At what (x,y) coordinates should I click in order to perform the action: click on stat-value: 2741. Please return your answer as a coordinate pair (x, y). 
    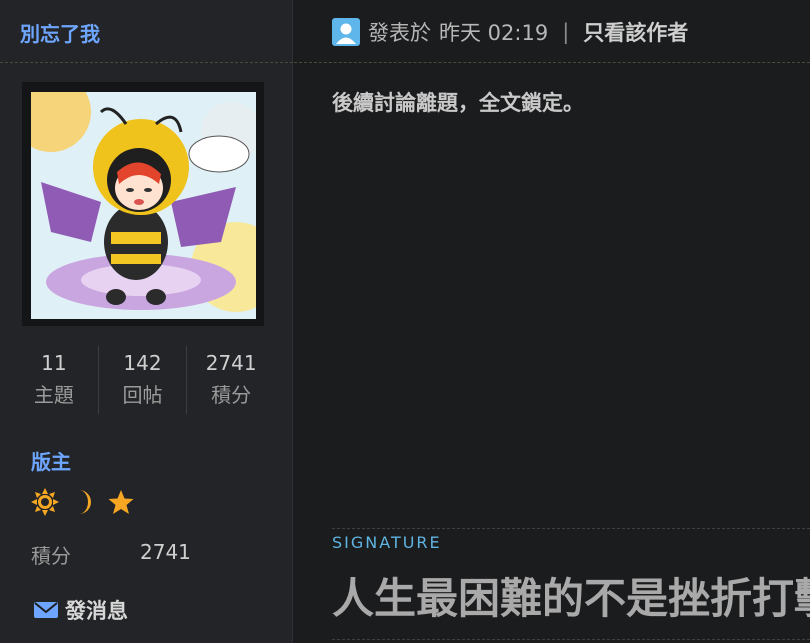
    Looking at the image, I should click on (231, 363).